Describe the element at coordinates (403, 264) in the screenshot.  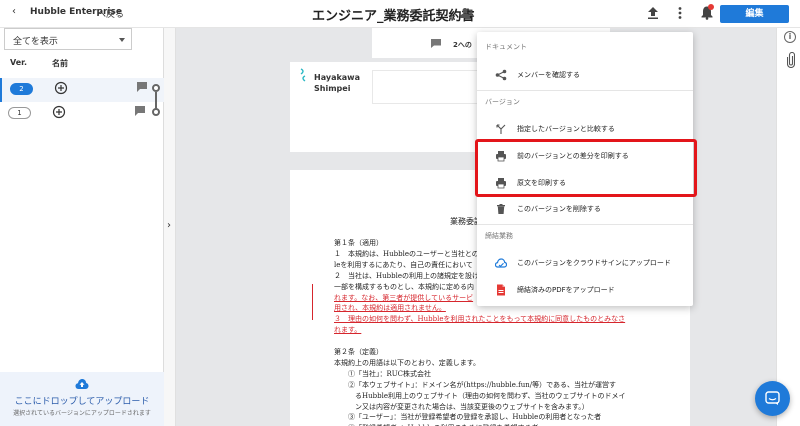
I see `document-text-line: leを利用するにあたり、自己の責任において` at that location.